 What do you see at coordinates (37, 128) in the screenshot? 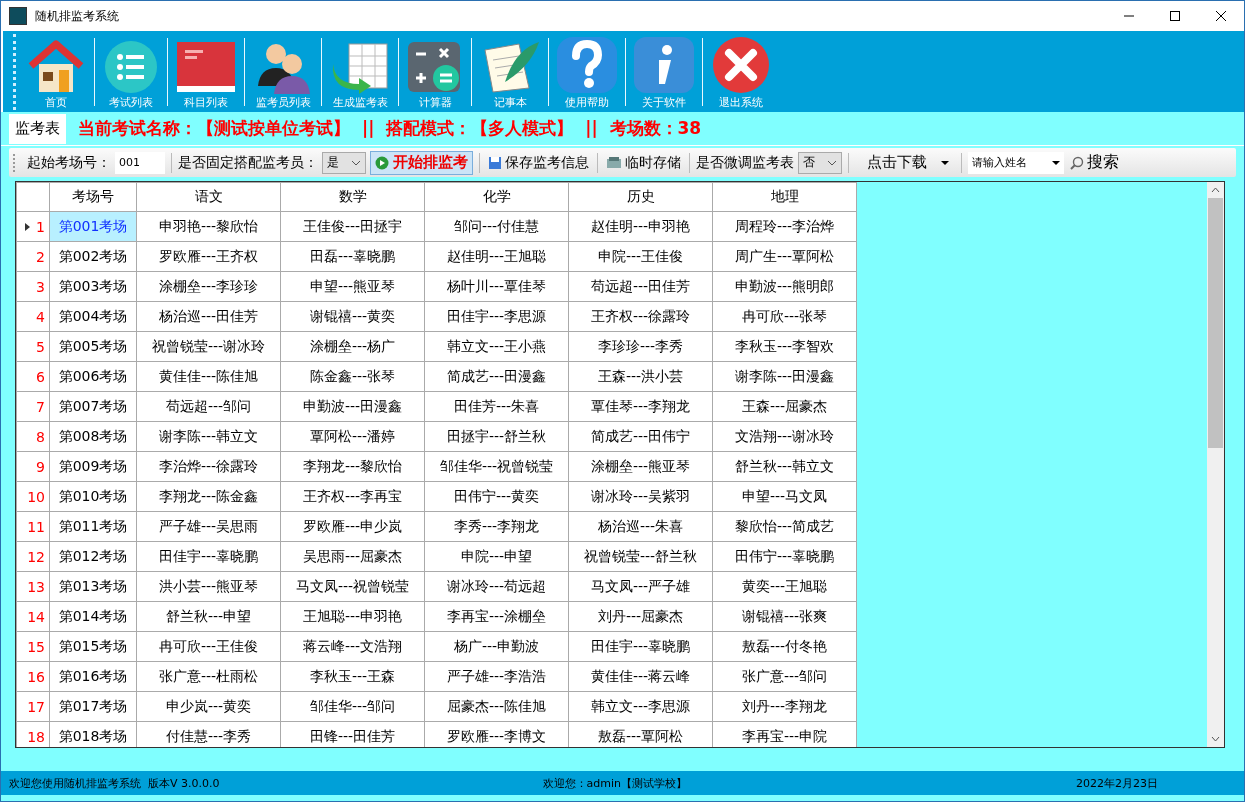
I see `tab: 监考表` at bounding box center [37, 128].